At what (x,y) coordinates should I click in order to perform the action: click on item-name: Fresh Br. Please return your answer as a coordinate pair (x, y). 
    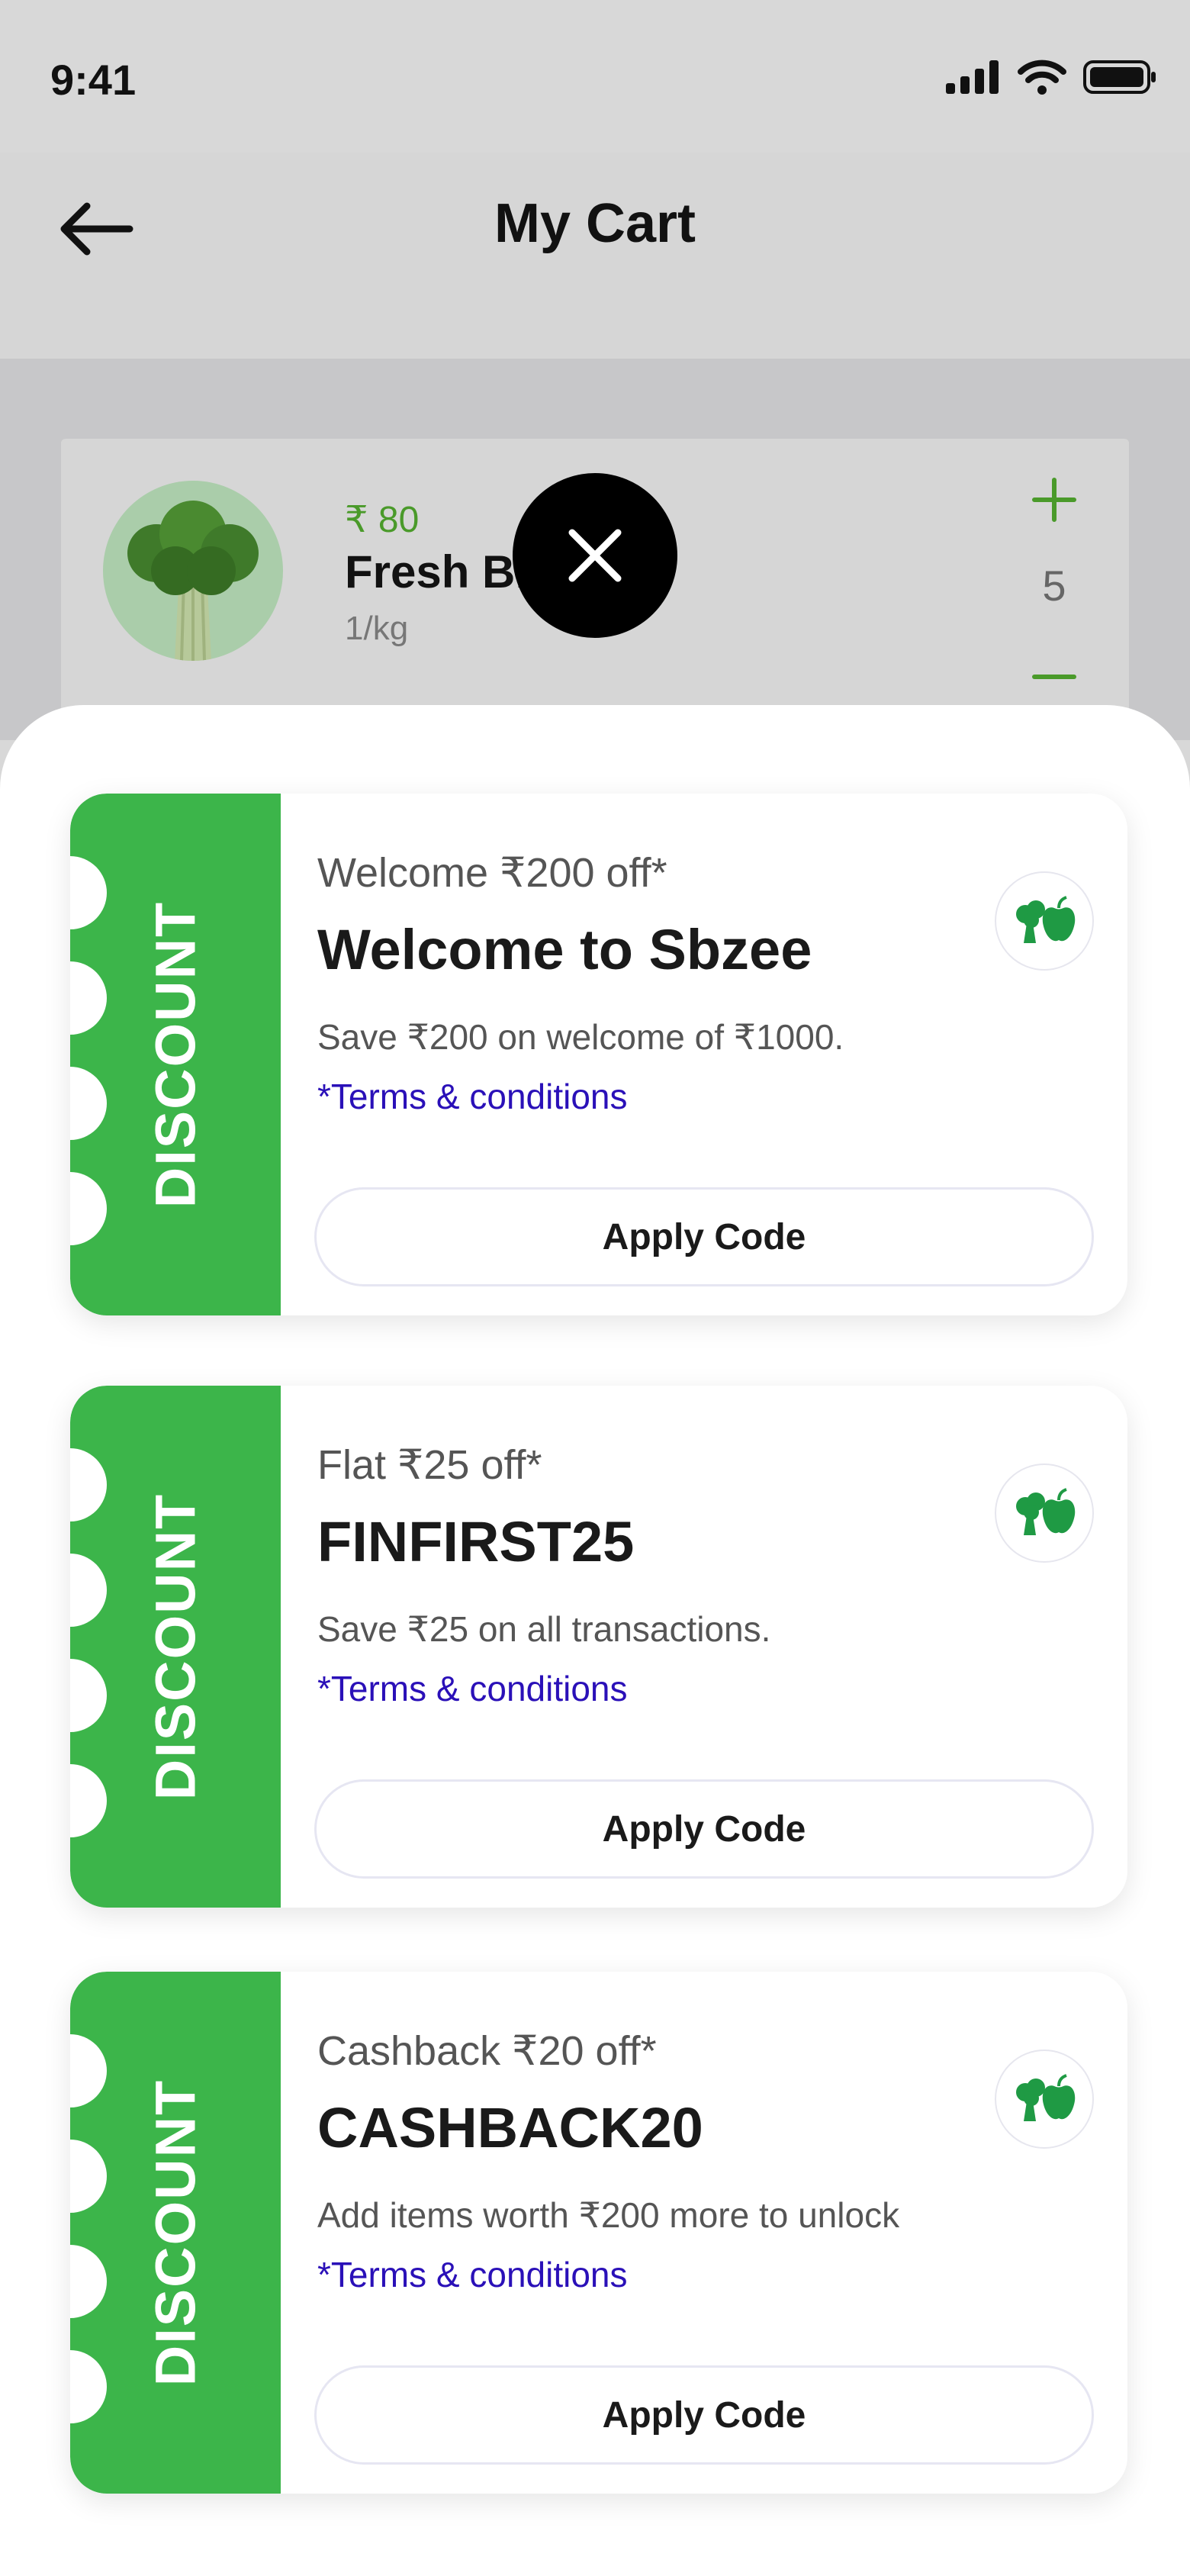
    Looking at the image, I should click on (439, 571).